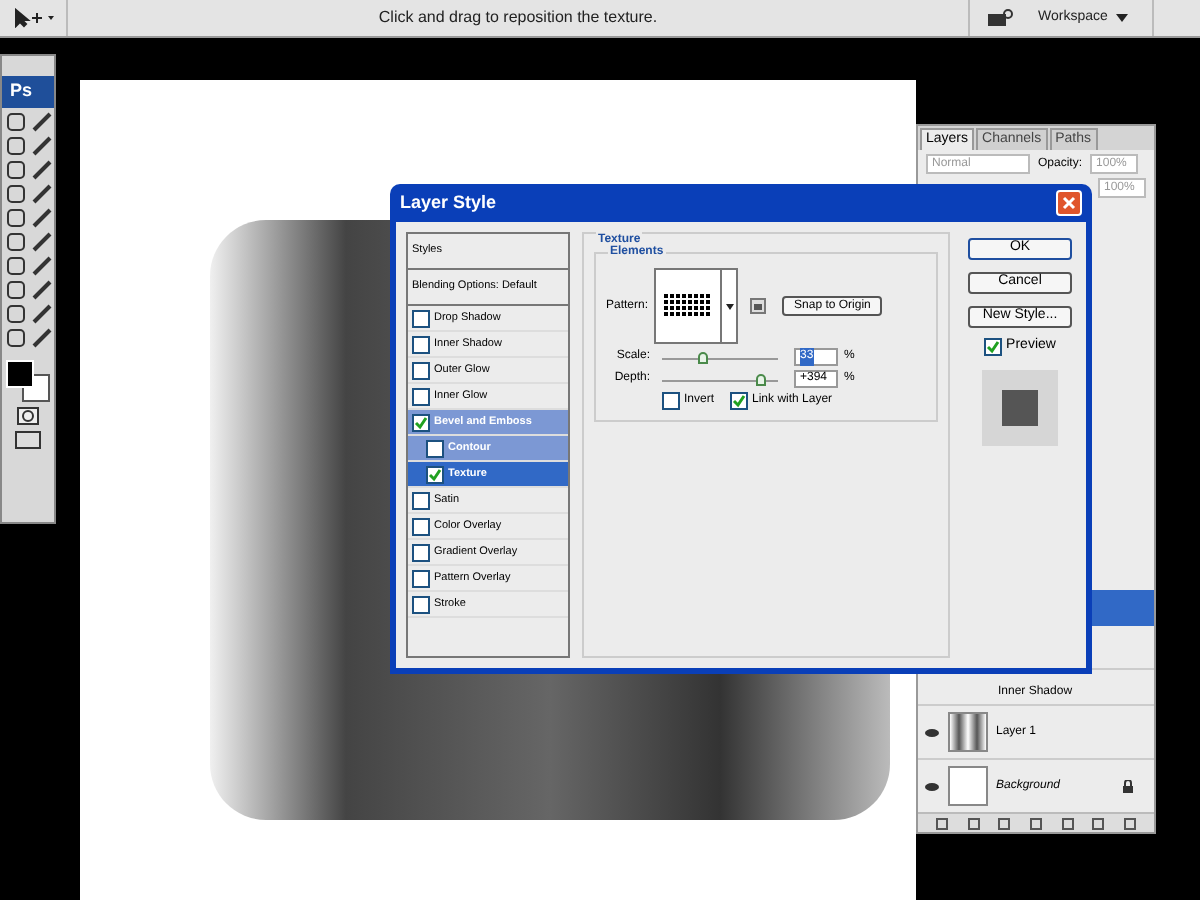 This screenshot has width=1200, height=900. What do you see at coordinates (1128, 786) in the screenshot?
I see `lock-icon` at bounding box center [1128, 786].